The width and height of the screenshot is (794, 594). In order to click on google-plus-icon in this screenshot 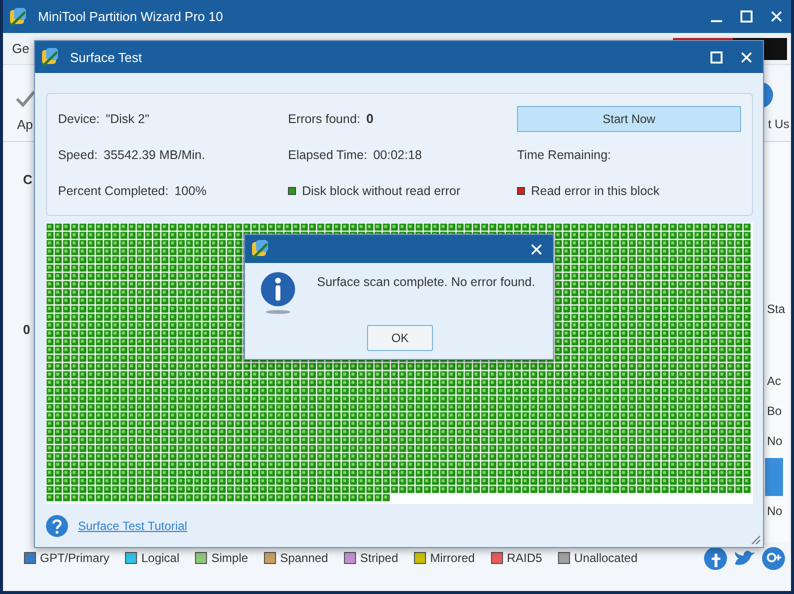, I will do `click(773, 558)`.